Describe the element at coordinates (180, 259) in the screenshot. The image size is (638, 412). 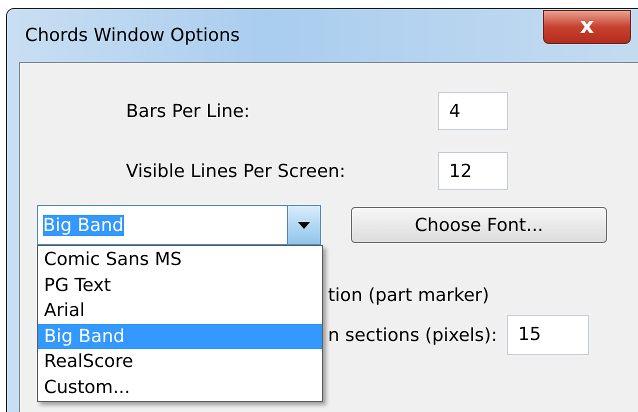
I see `dropdown-option: Comic Sans MS` at that location.